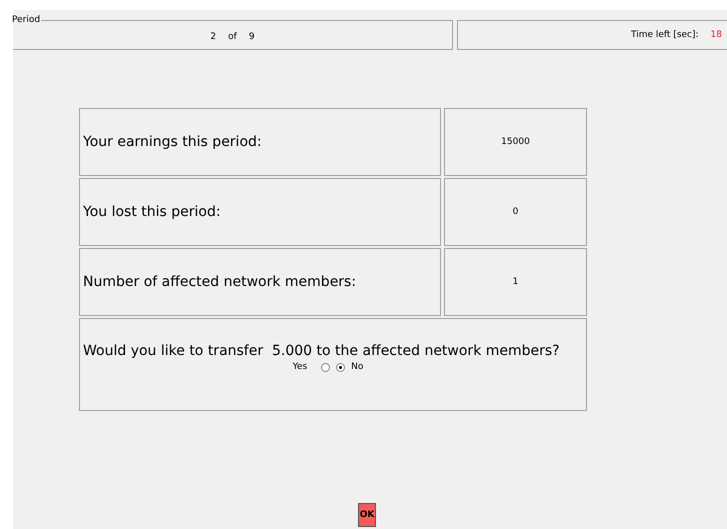  I want to click on ok-button: OK, so click(367, 515).